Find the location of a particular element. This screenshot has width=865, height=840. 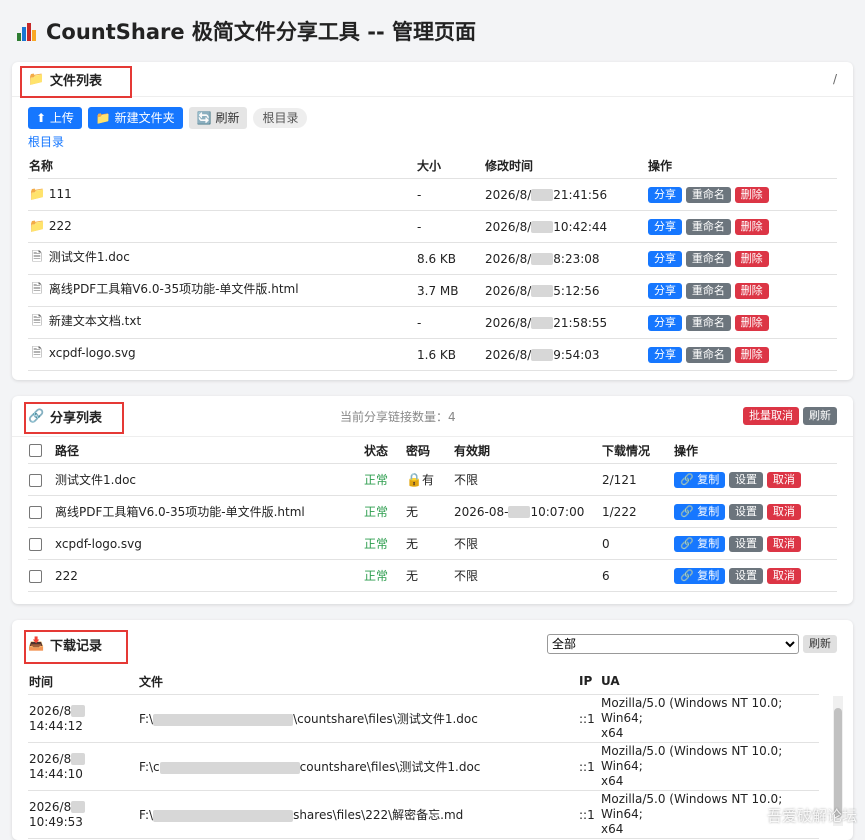

upload-button: ⬆ 上传 is located at coordinates (55, 118).